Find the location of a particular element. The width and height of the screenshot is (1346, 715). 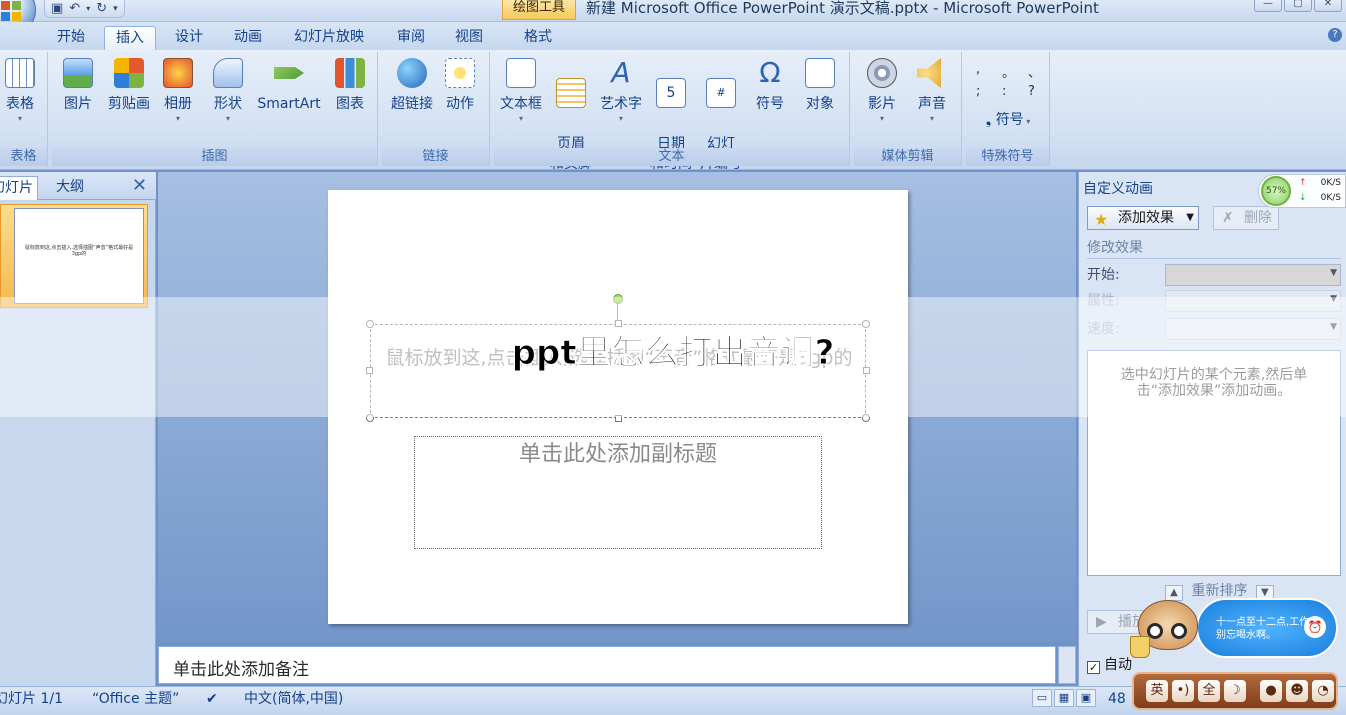

tab-home: 开始 is located at coordinates (71, 38).